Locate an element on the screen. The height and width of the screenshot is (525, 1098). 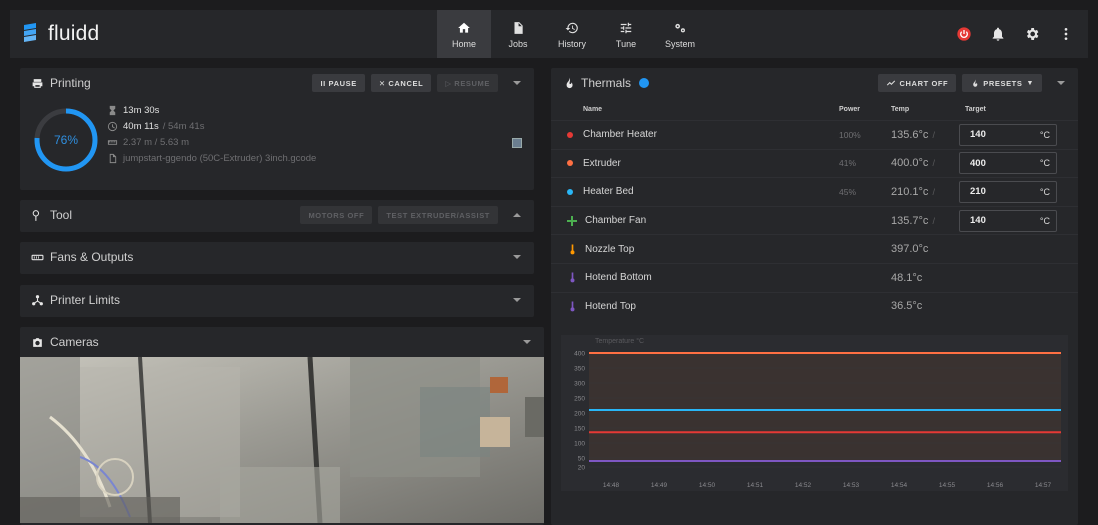
chart-y-tick-label: 400 is located at coordinates (579, 354).